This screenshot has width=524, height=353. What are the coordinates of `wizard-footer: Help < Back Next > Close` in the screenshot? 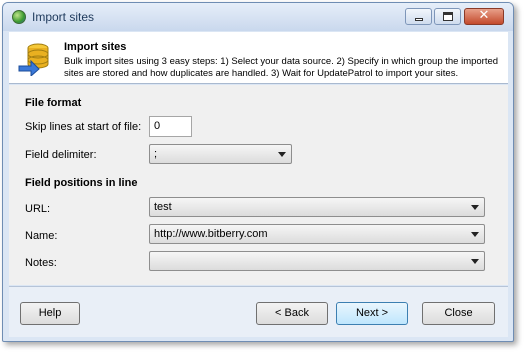 It's located at (258, 312).